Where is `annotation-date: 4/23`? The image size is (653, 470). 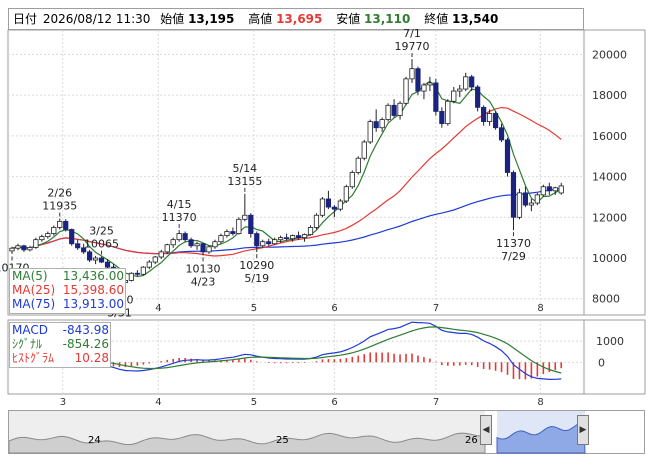 annotation-date: 4/23 is located at coordinates (203, 281).